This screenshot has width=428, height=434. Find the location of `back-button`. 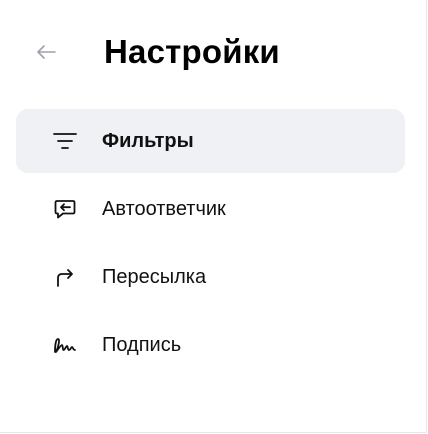

back-button is located at coordinates (46, 52).